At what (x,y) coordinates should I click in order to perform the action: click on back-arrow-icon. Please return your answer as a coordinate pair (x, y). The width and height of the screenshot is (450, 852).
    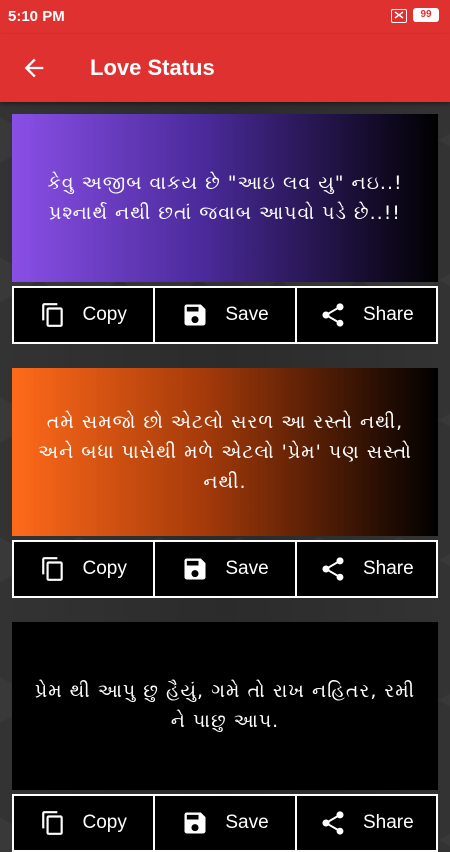
    Looking at the image, I should click on (34, 68).